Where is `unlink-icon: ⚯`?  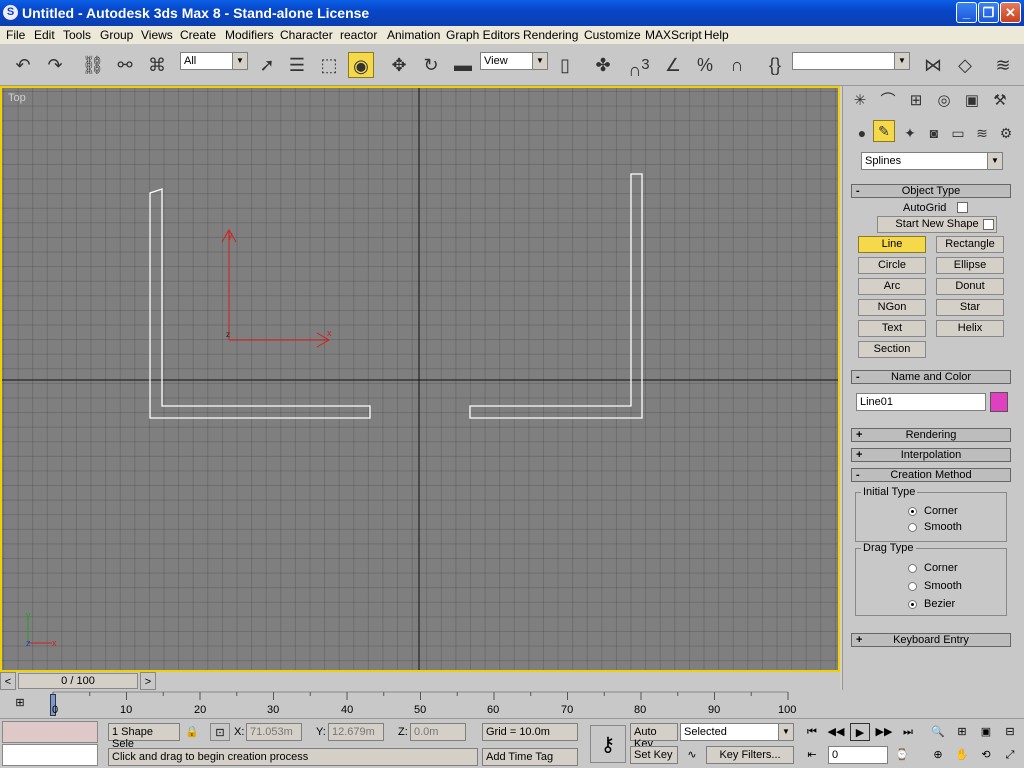
unlink-icon: ⚯ is located at coordinates (125, 65).